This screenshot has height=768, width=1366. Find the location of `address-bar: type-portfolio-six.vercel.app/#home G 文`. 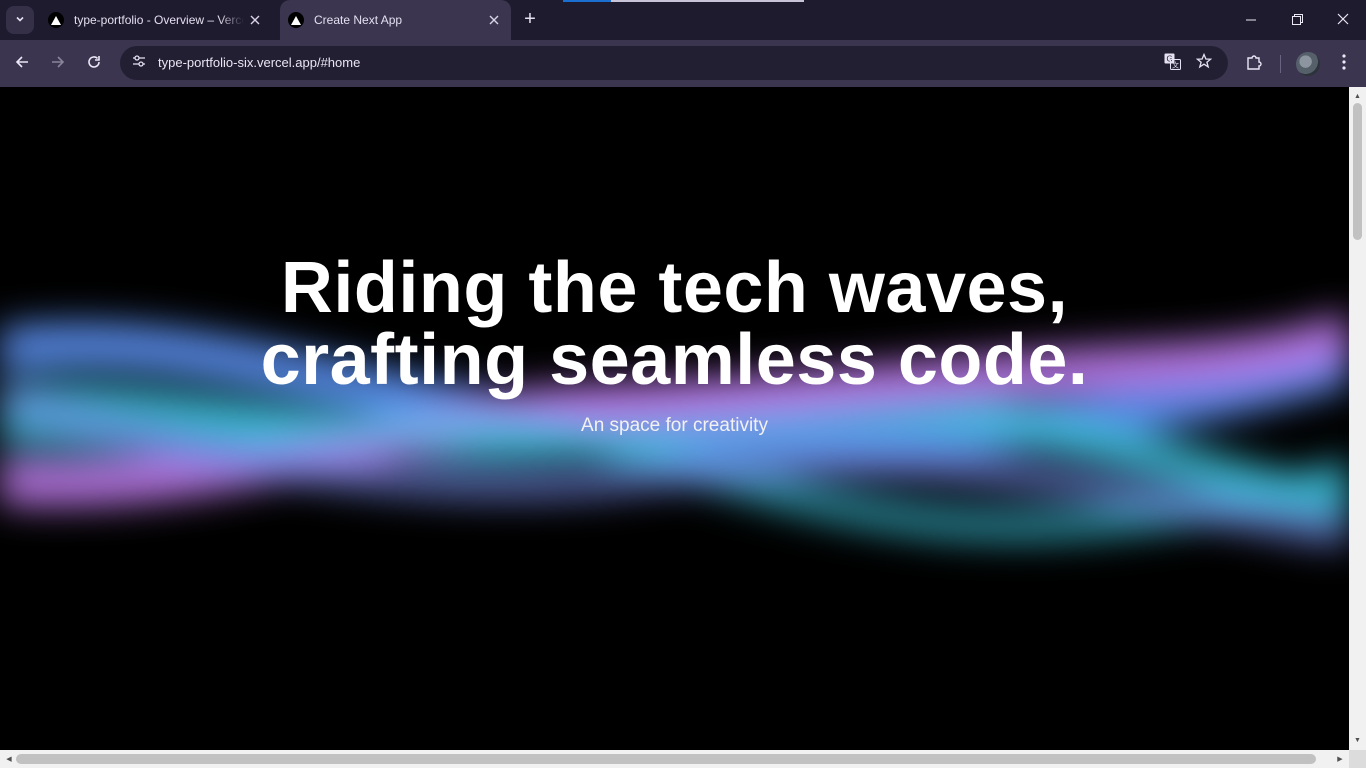

address-bar: type-portfolio-six.vercel.app/#home G 文 is located at coordinates (674, 63).